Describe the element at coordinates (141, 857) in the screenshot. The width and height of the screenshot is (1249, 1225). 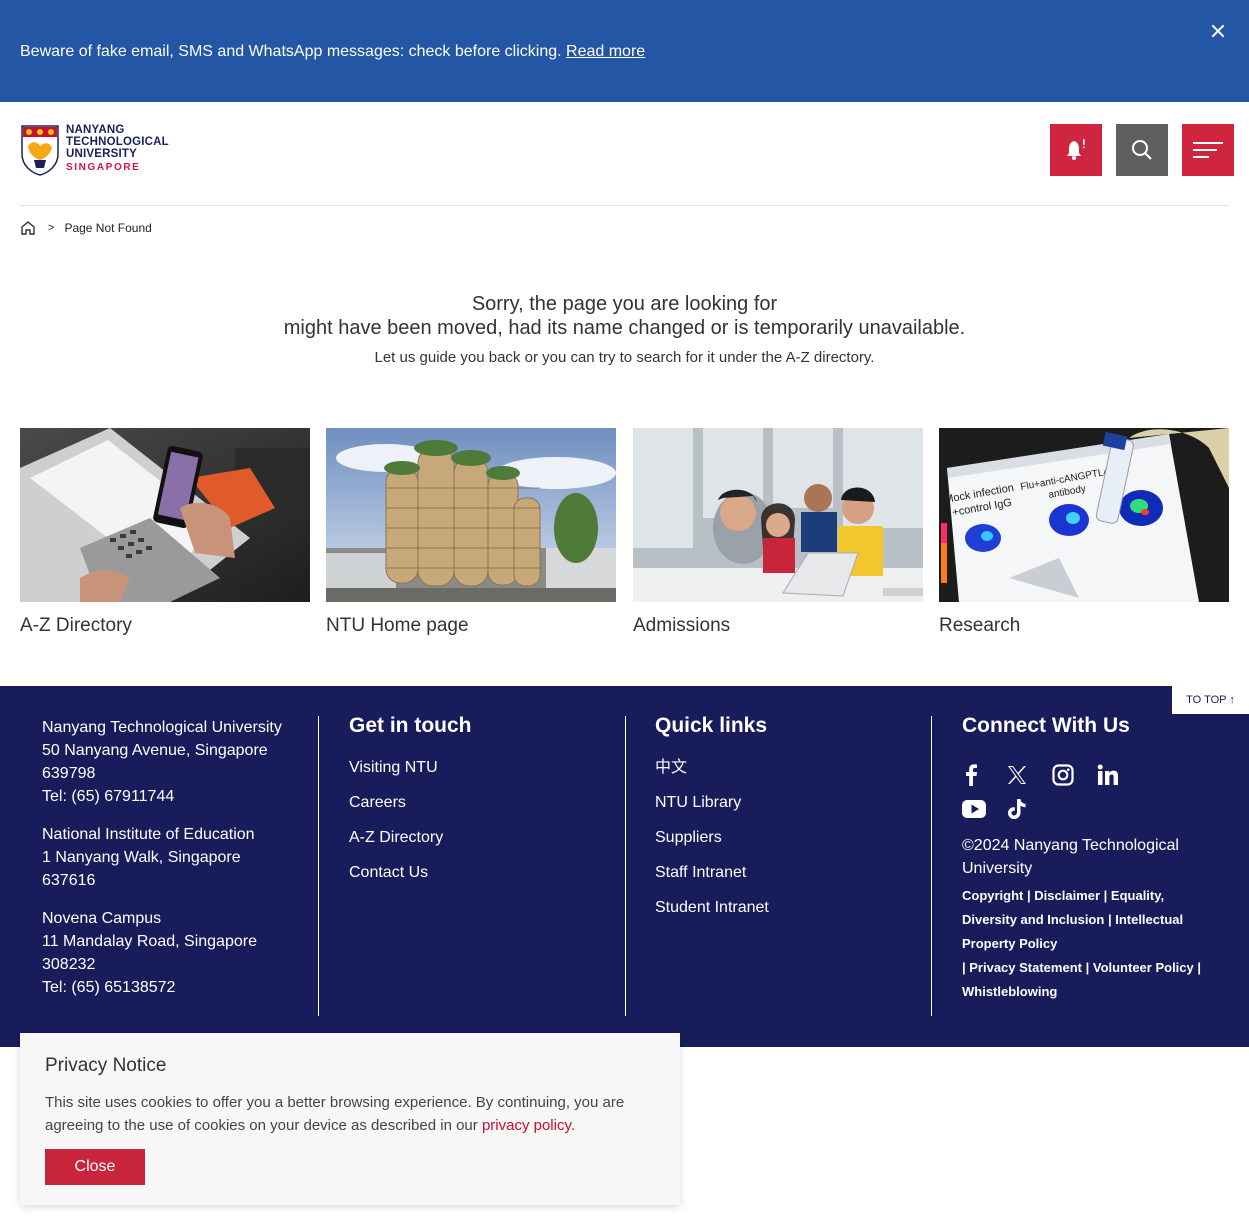
I see `address-line: 1 Nanyang Walk, Singapore` at that location.